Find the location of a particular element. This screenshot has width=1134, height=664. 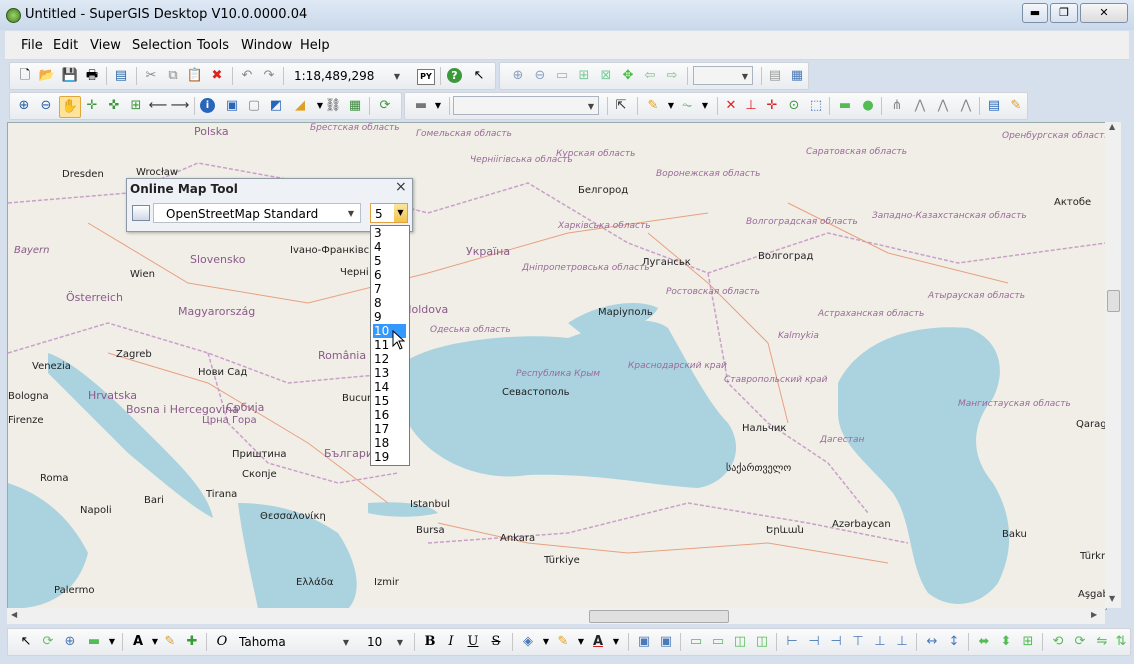

align-center-icon: ⊣ is located at coordinates (814, 642).